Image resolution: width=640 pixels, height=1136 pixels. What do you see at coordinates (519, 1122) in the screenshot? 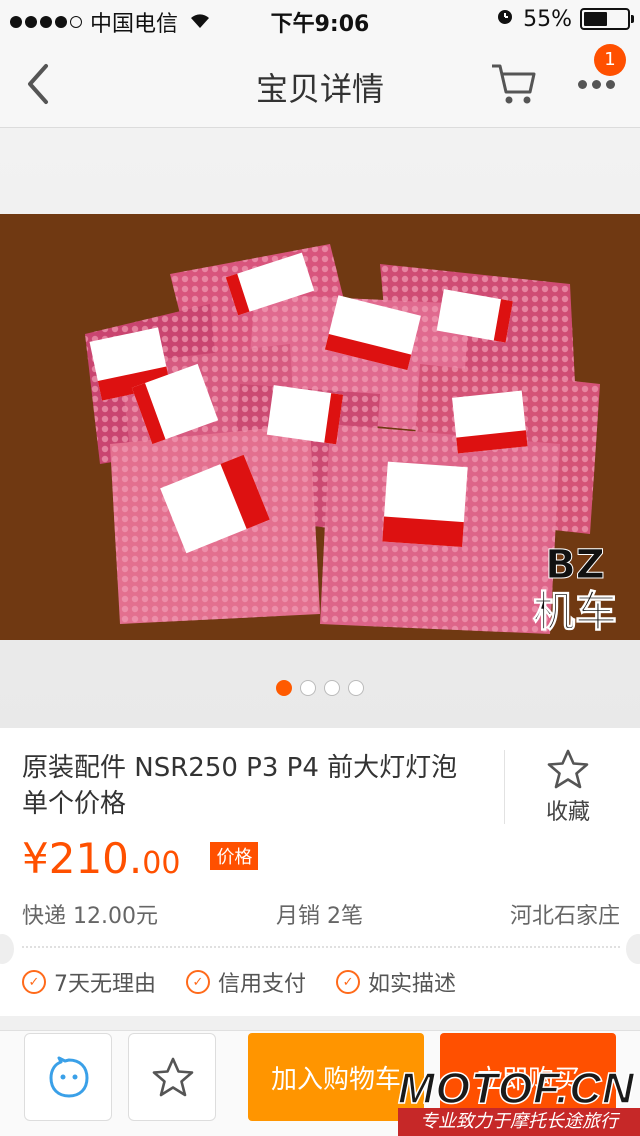
I see `watermark-tagline: 专业致力于摩托长途旅行` at bounding box center [519, 1122].